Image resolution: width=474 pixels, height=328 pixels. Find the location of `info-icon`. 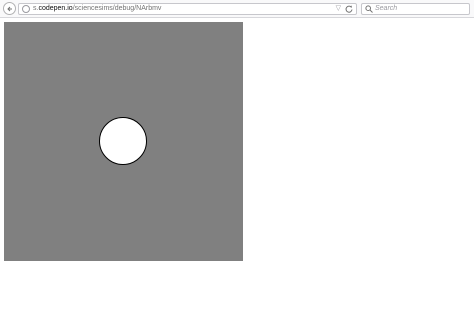

info-icon is located at coordinates (26, 9).